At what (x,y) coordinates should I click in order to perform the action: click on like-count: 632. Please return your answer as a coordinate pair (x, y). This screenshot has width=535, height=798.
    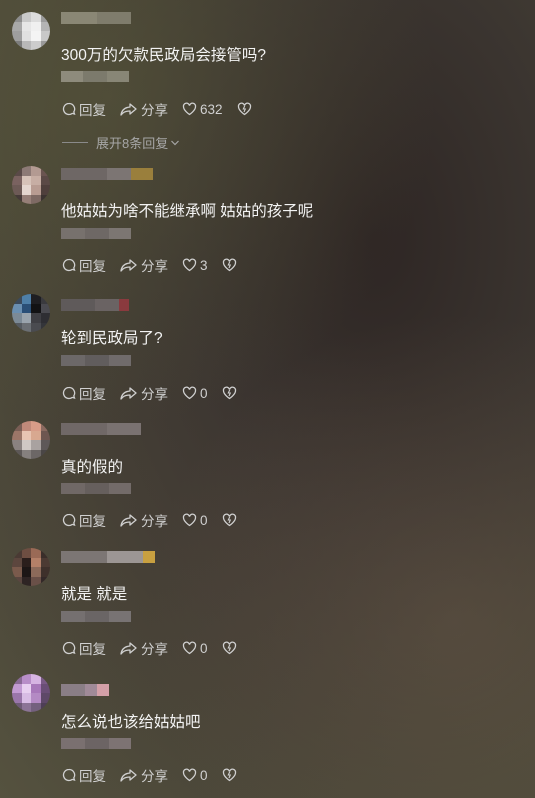
    Looking at the image, I should click on (211, 109).